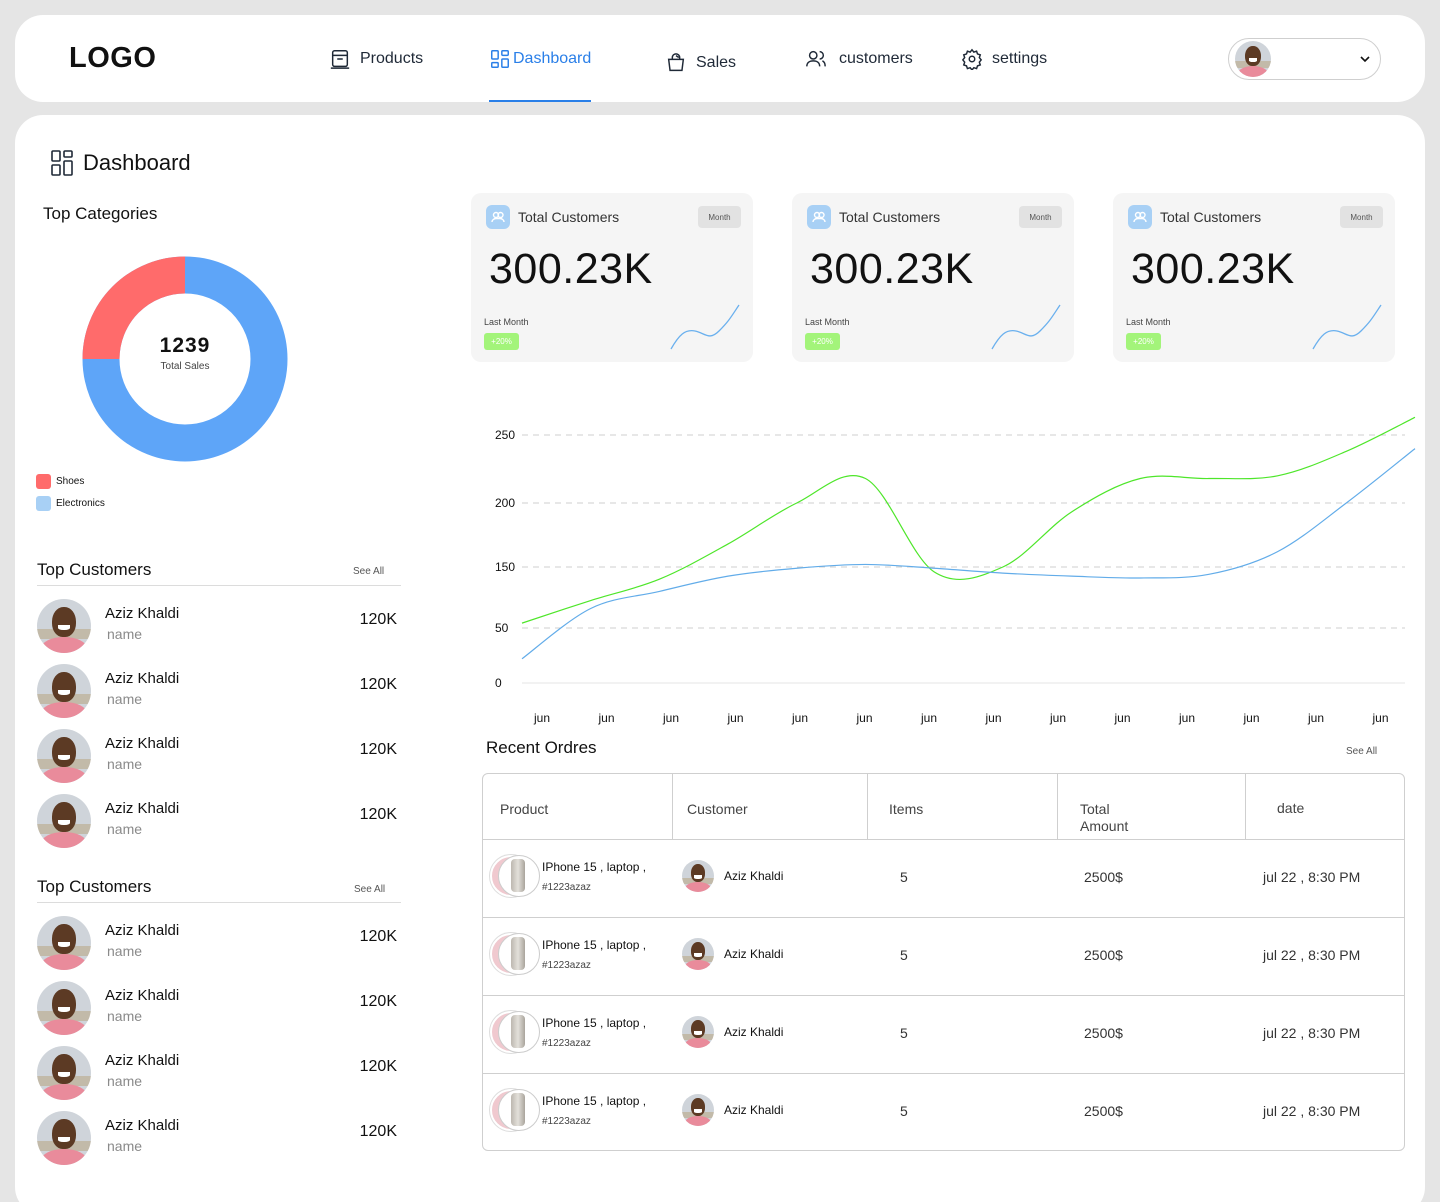  I want to click on nav-products: Products, so click(376, 58).